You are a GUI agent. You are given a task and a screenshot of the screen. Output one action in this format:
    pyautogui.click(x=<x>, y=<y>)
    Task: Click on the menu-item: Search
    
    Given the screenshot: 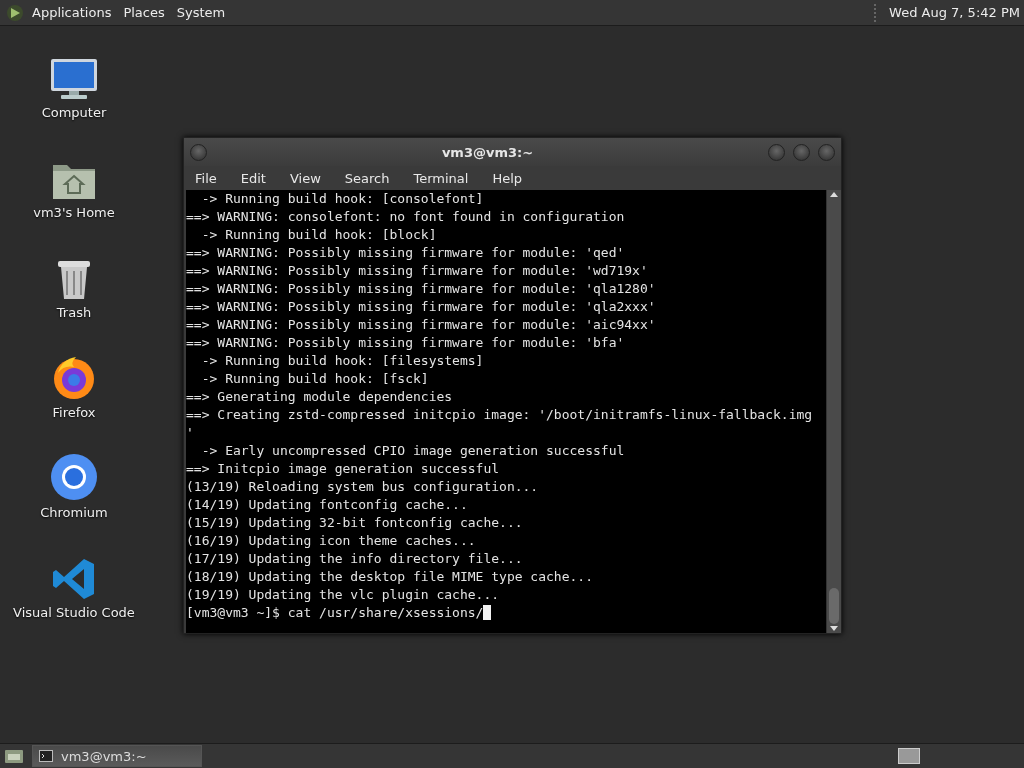 What is the action you would take?
    pyautogui.click(x=367, y=178)
    